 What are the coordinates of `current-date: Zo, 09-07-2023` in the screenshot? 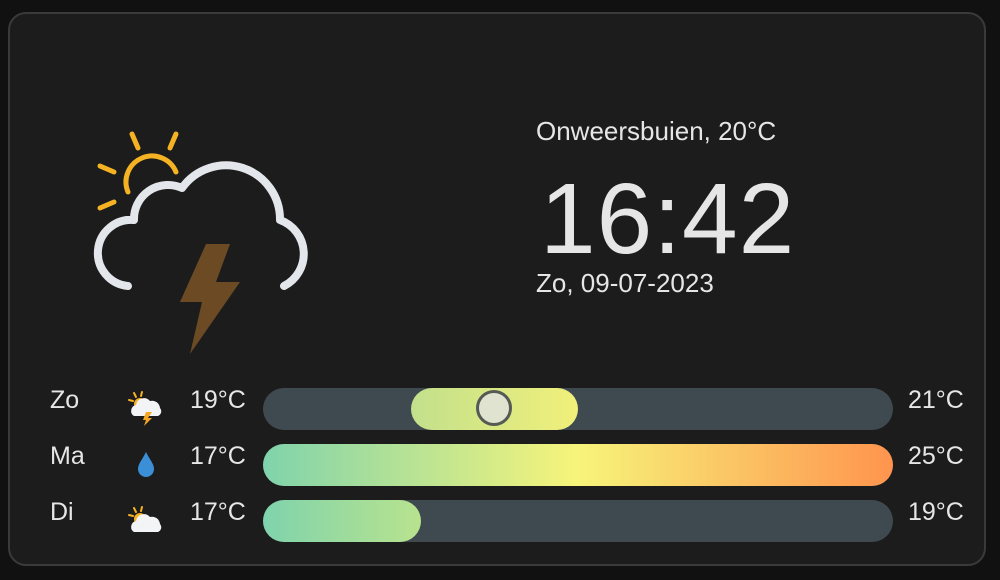 It's located at (625, 283).